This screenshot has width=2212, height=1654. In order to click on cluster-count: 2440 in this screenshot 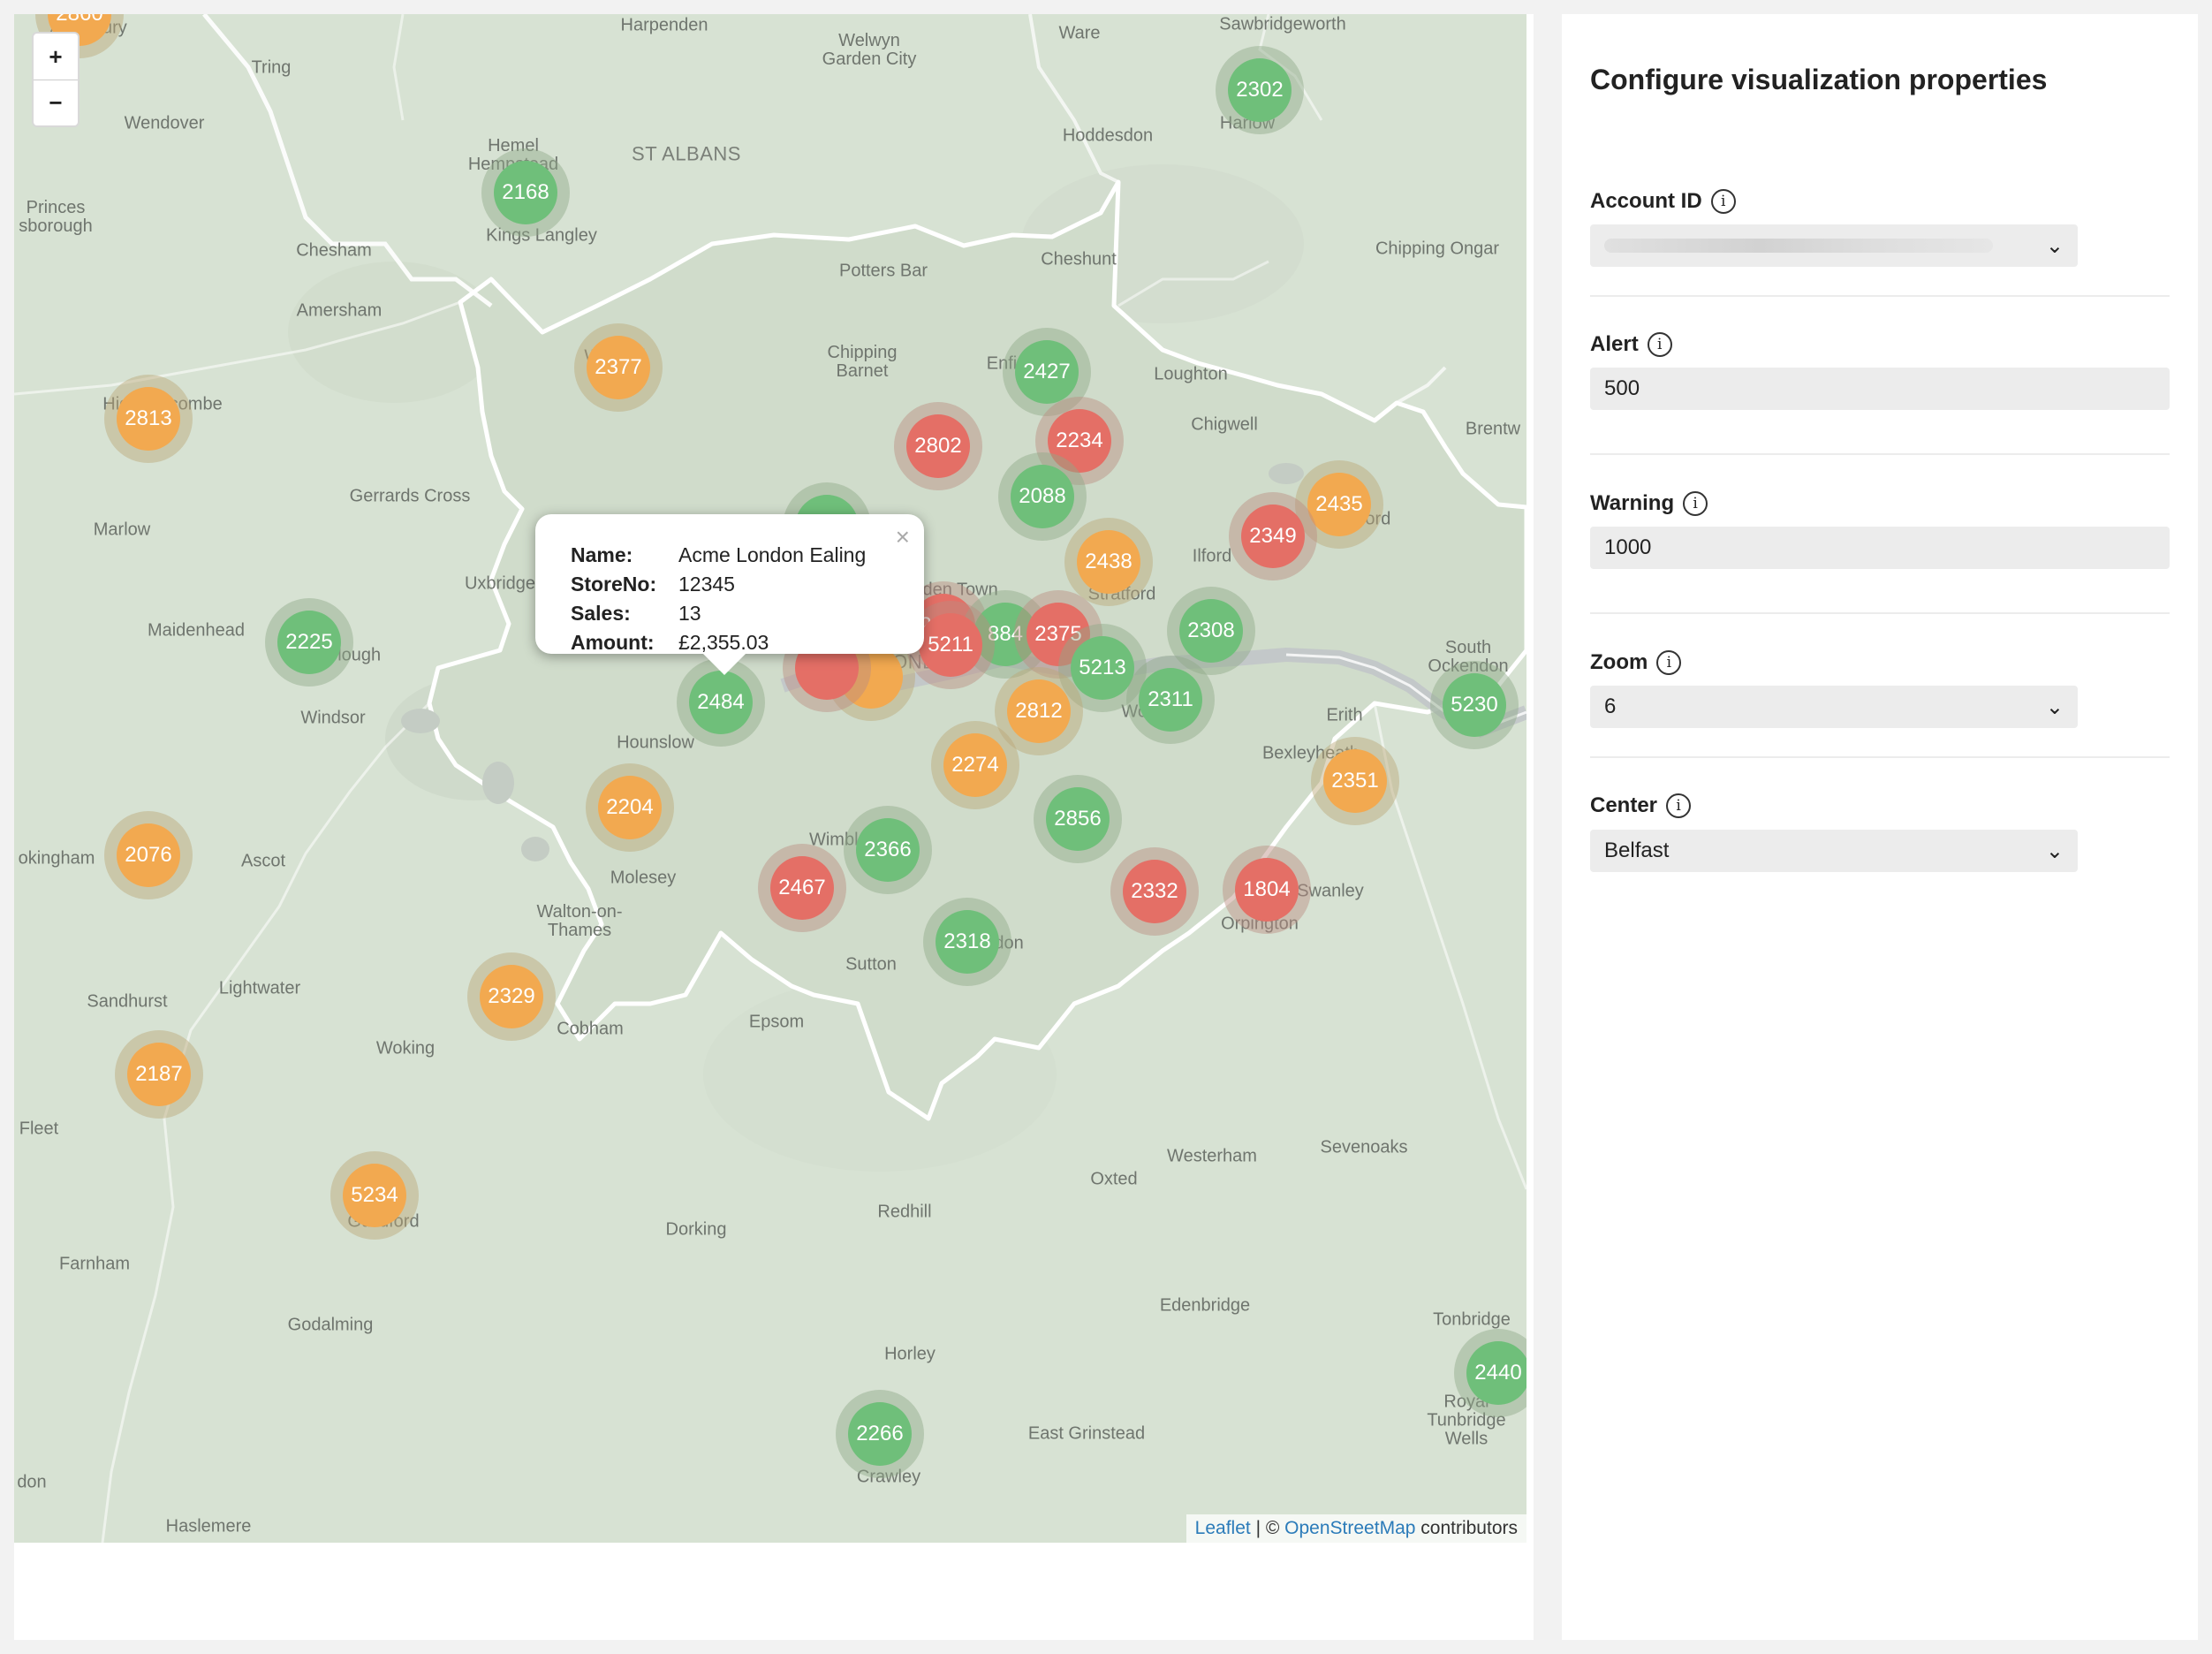, I will do `click(1496, 1373)`.